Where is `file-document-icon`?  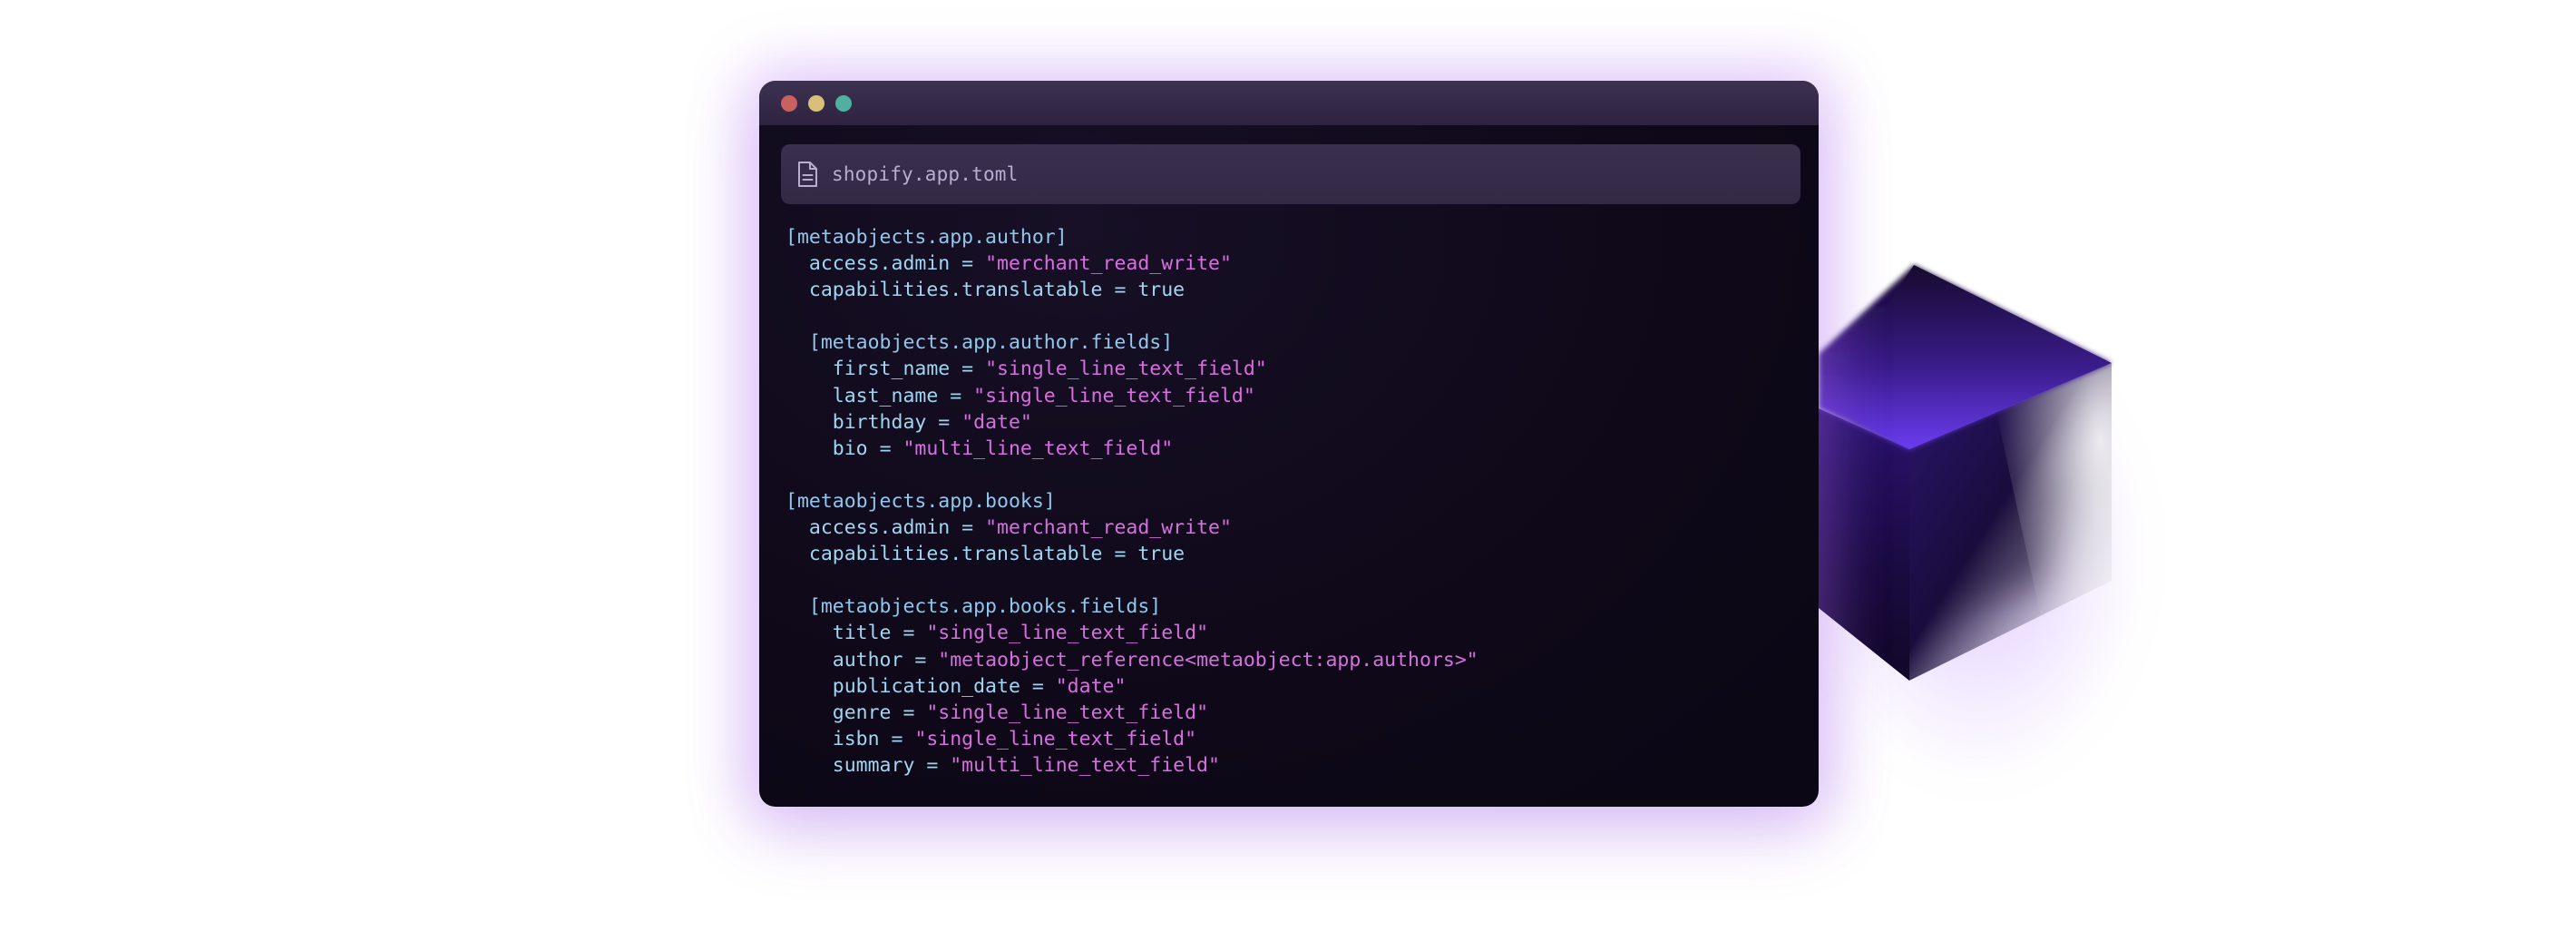
file-document-icon is located at coordinates (807, 174).